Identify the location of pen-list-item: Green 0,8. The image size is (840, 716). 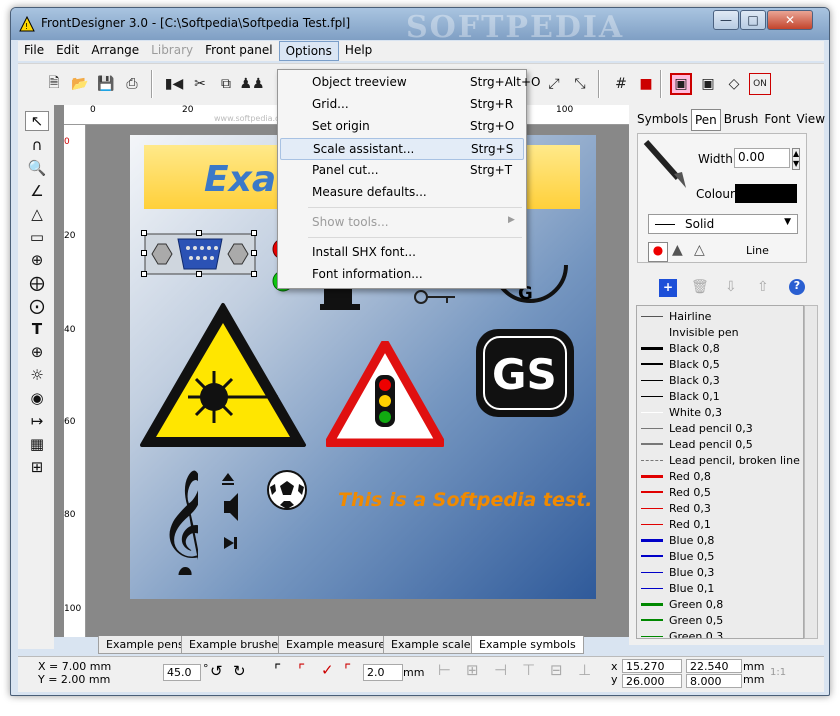
(682, 604).